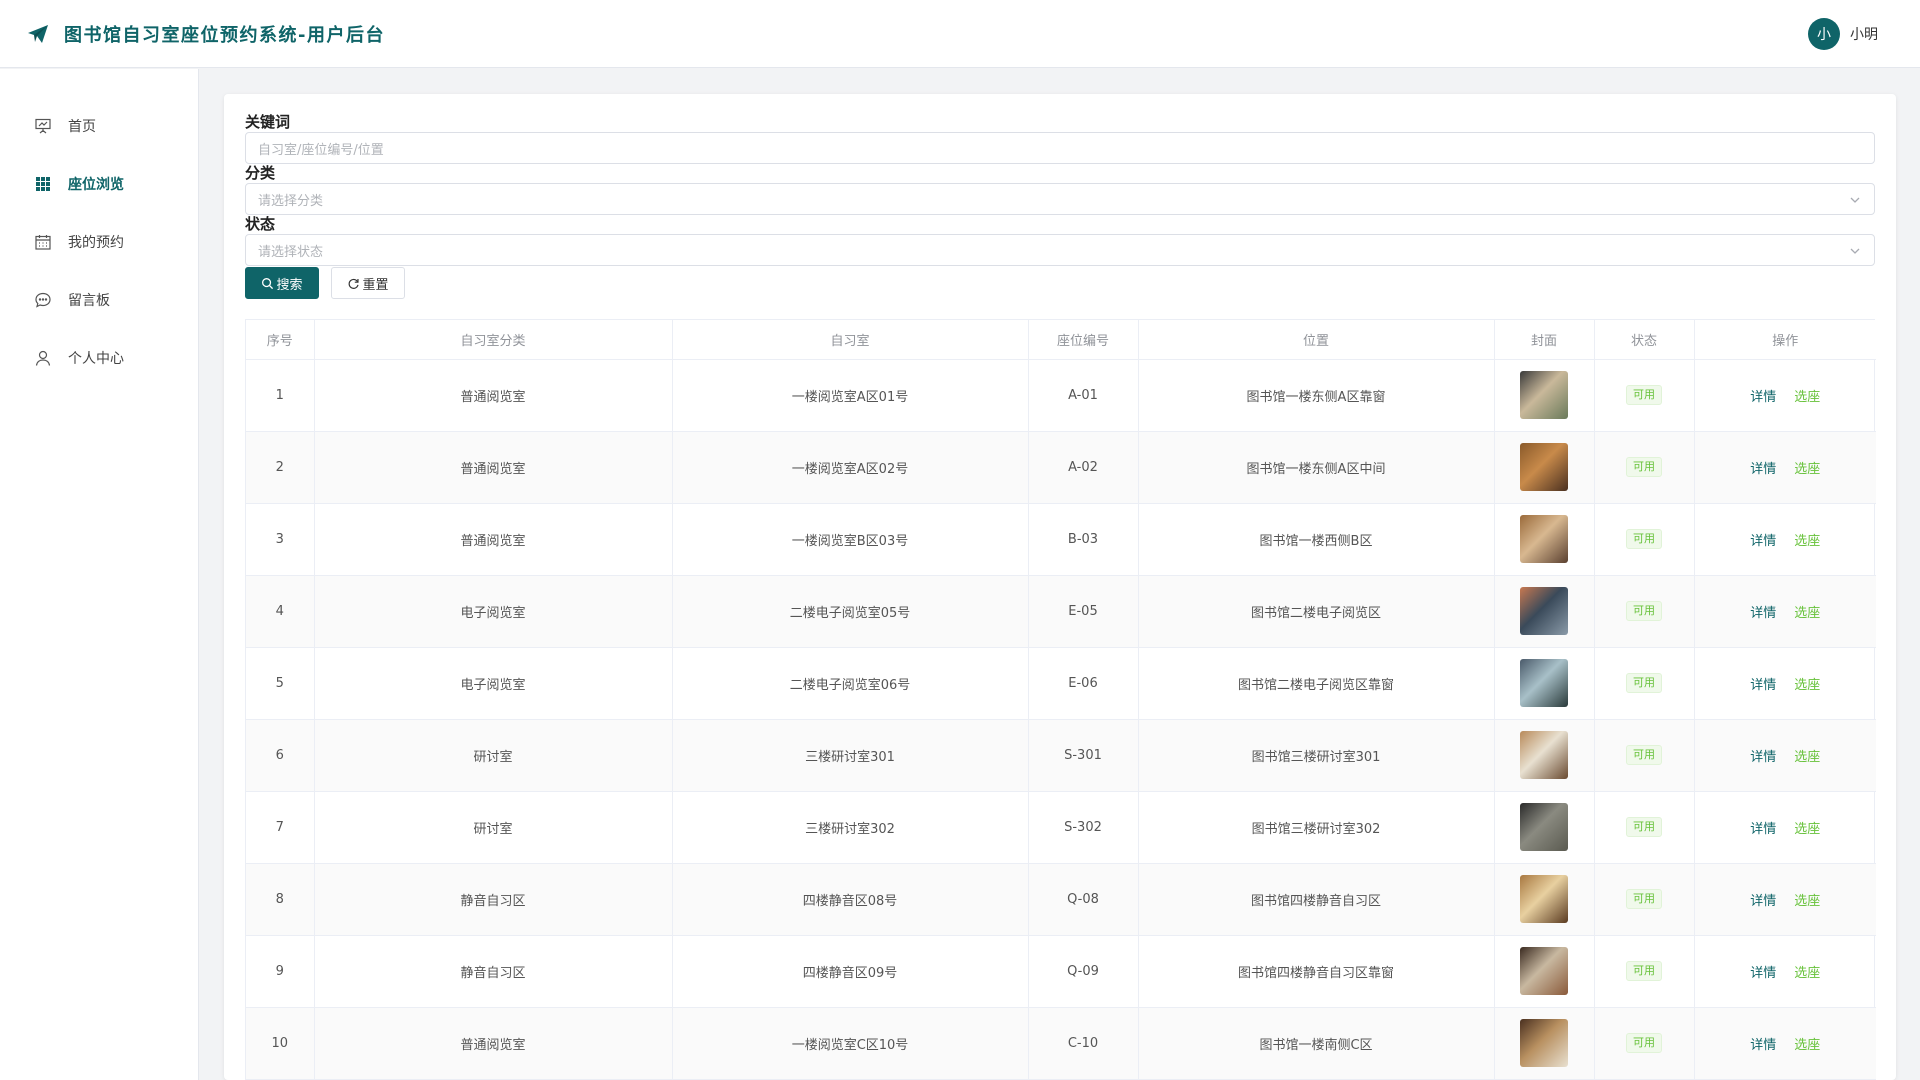  What do you see at coordinates (1824, 34) in the screenshot?
I see `avatar: 小` at bounding box center [1824, 34].